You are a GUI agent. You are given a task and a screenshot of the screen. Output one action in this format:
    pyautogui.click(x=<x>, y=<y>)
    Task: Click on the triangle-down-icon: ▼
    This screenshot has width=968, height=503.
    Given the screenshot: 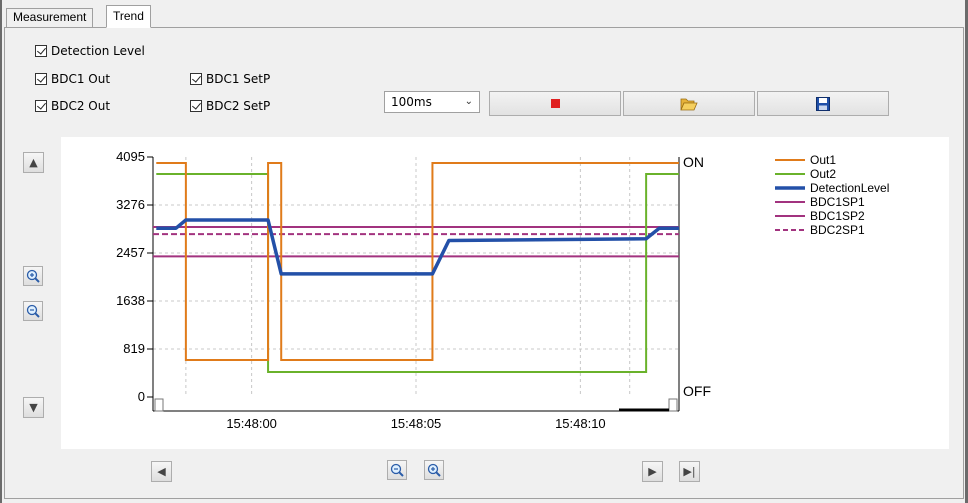 What is the action you would take?
    pyautogui.click(x=33, y=407)
    